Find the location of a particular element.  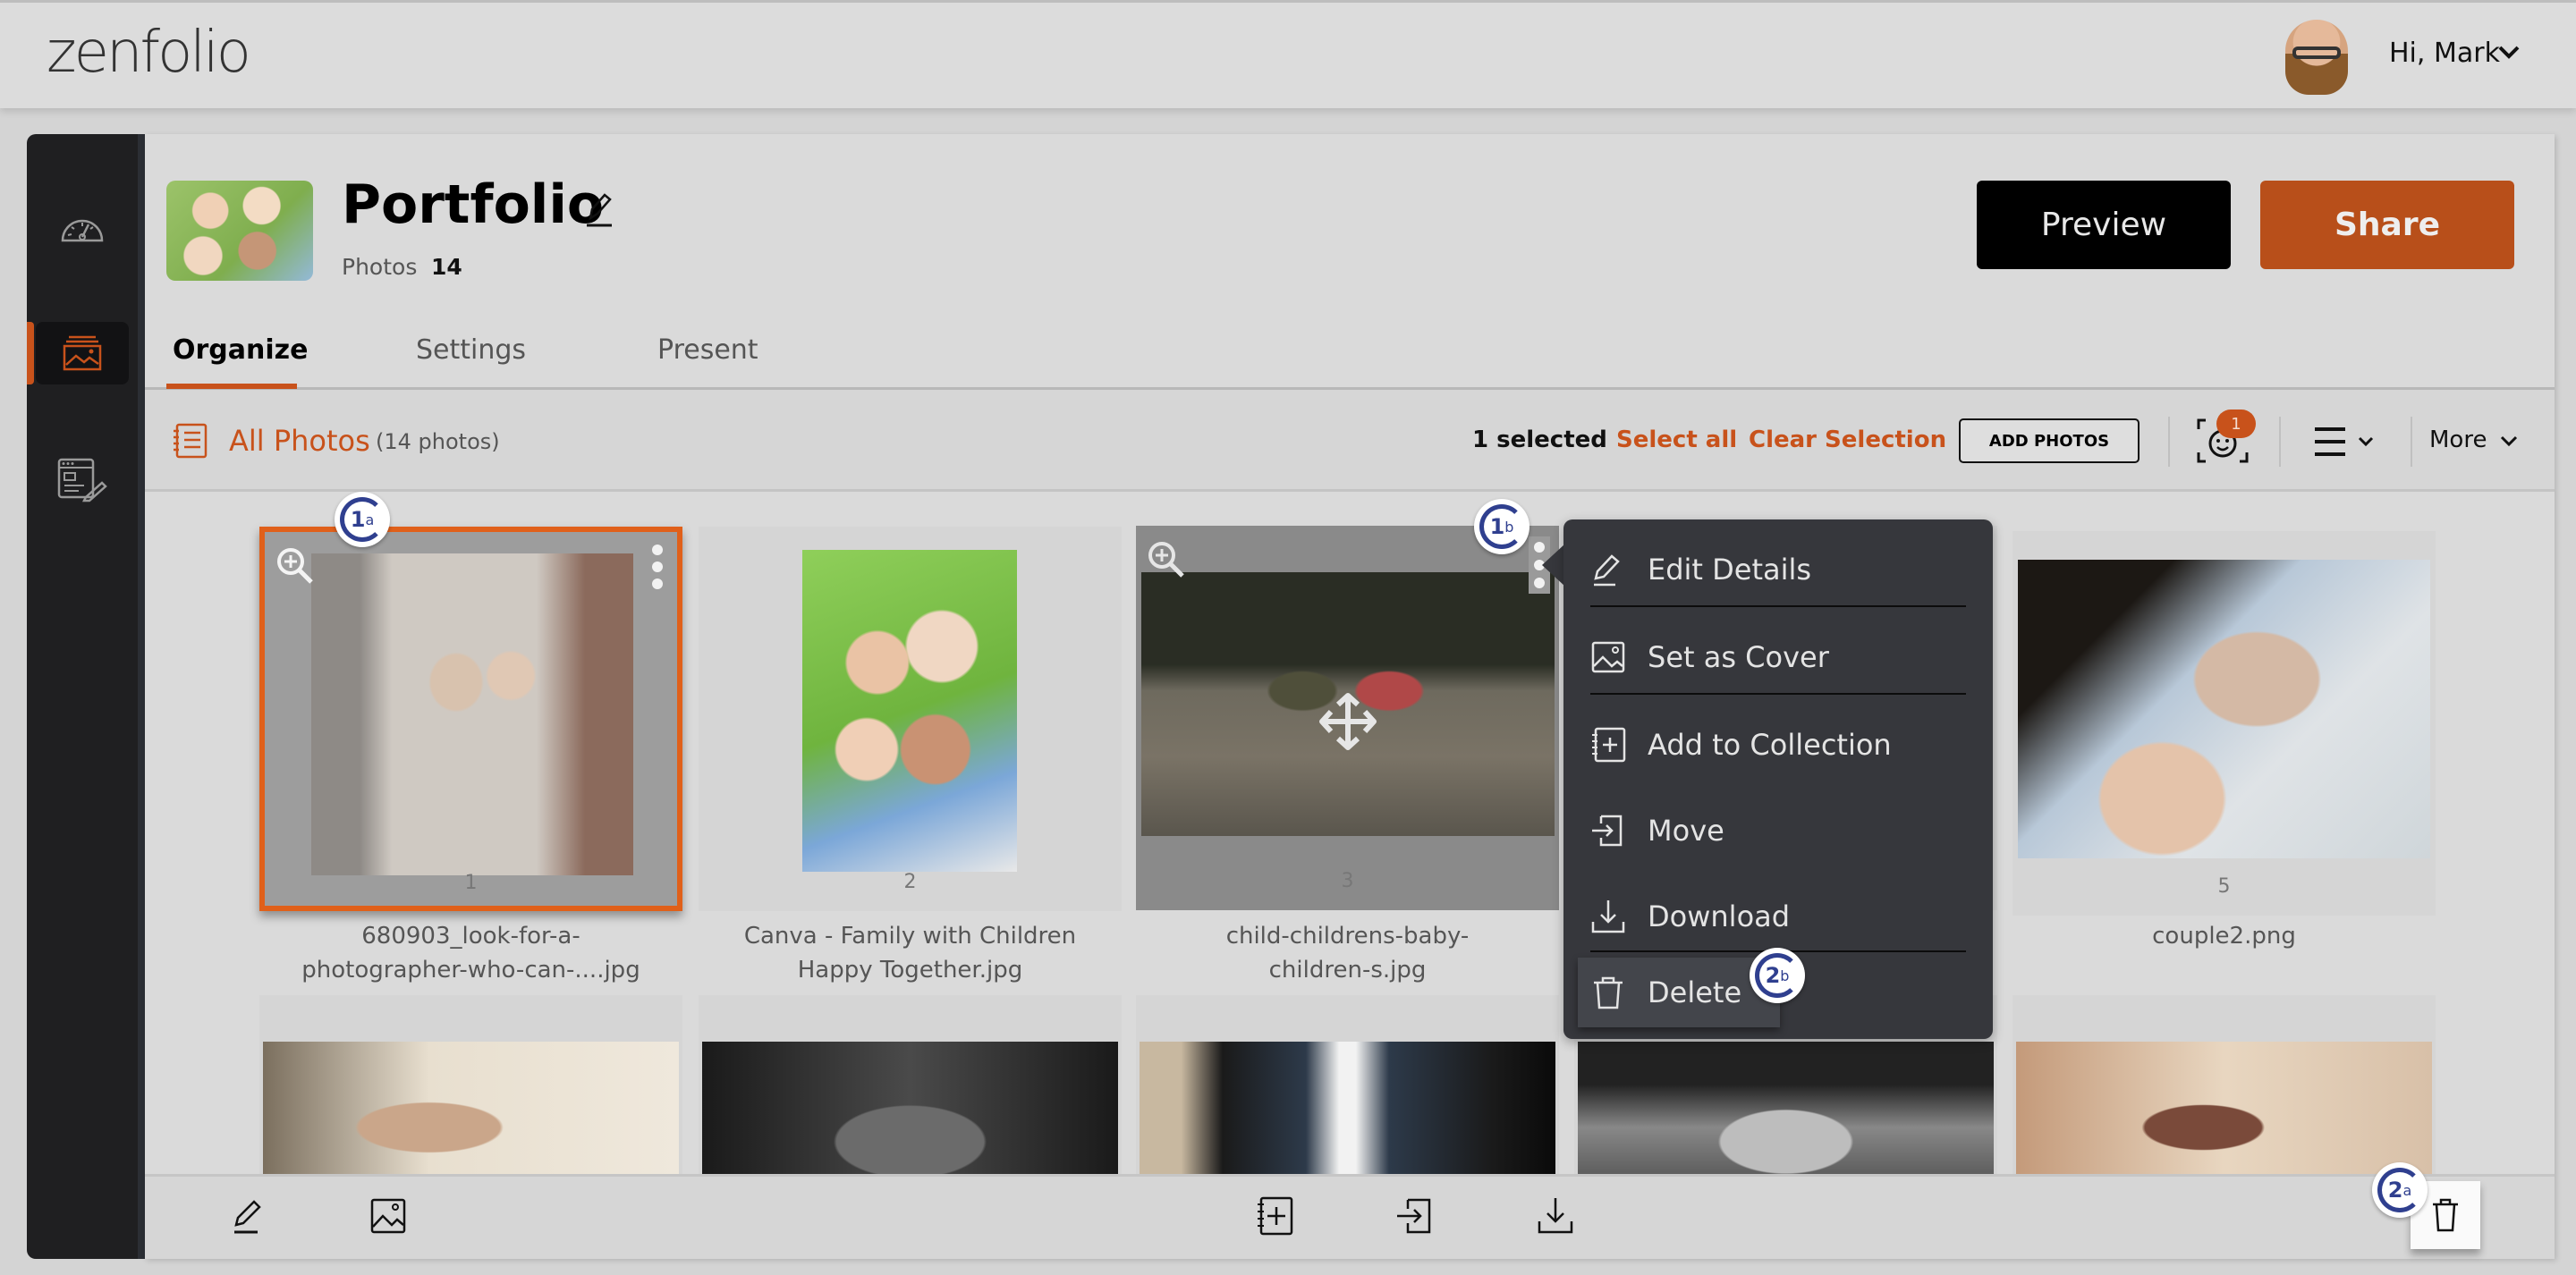

menu-item-download: Download is located at coordinates (1778, 916).